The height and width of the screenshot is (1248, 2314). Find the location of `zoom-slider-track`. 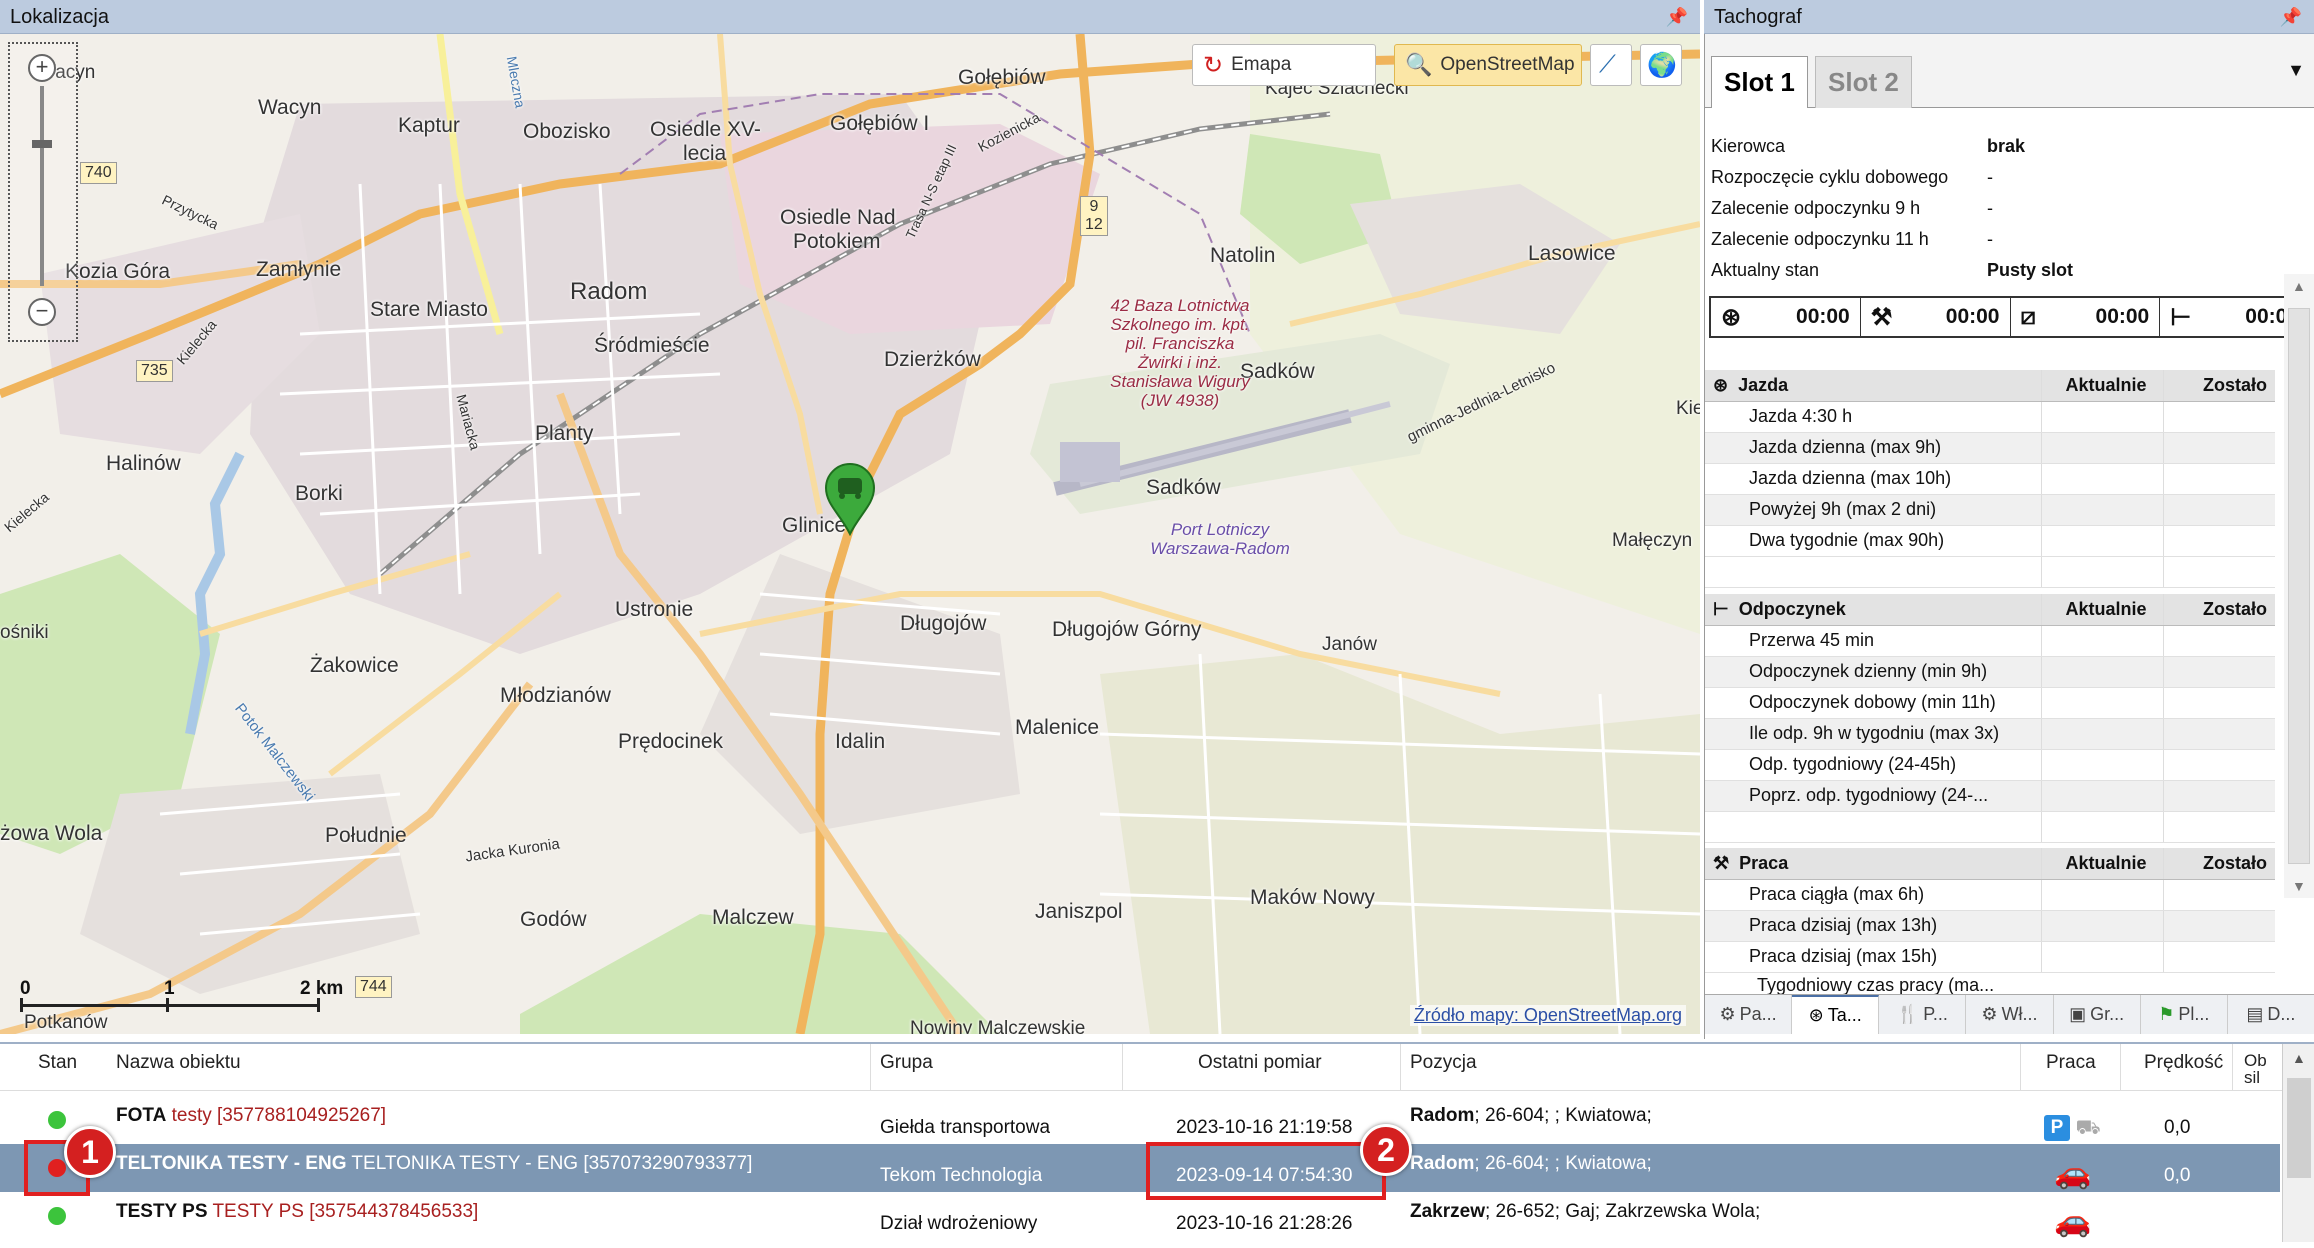

zoom-slider-track is located at coordinates (42, 186).